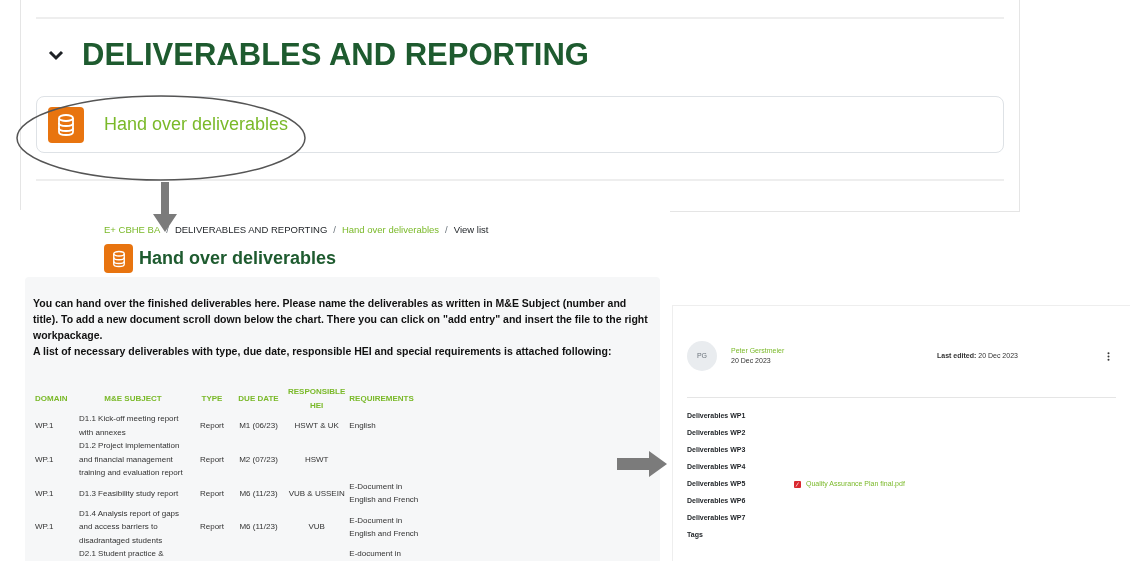 Image resolution: width=1130 pixels, height=561 pixels. What do you see at coordinates (316, 425) in the screenshot?
I see `table-cell: HSWT & UK` at bounding box center [316, 425].